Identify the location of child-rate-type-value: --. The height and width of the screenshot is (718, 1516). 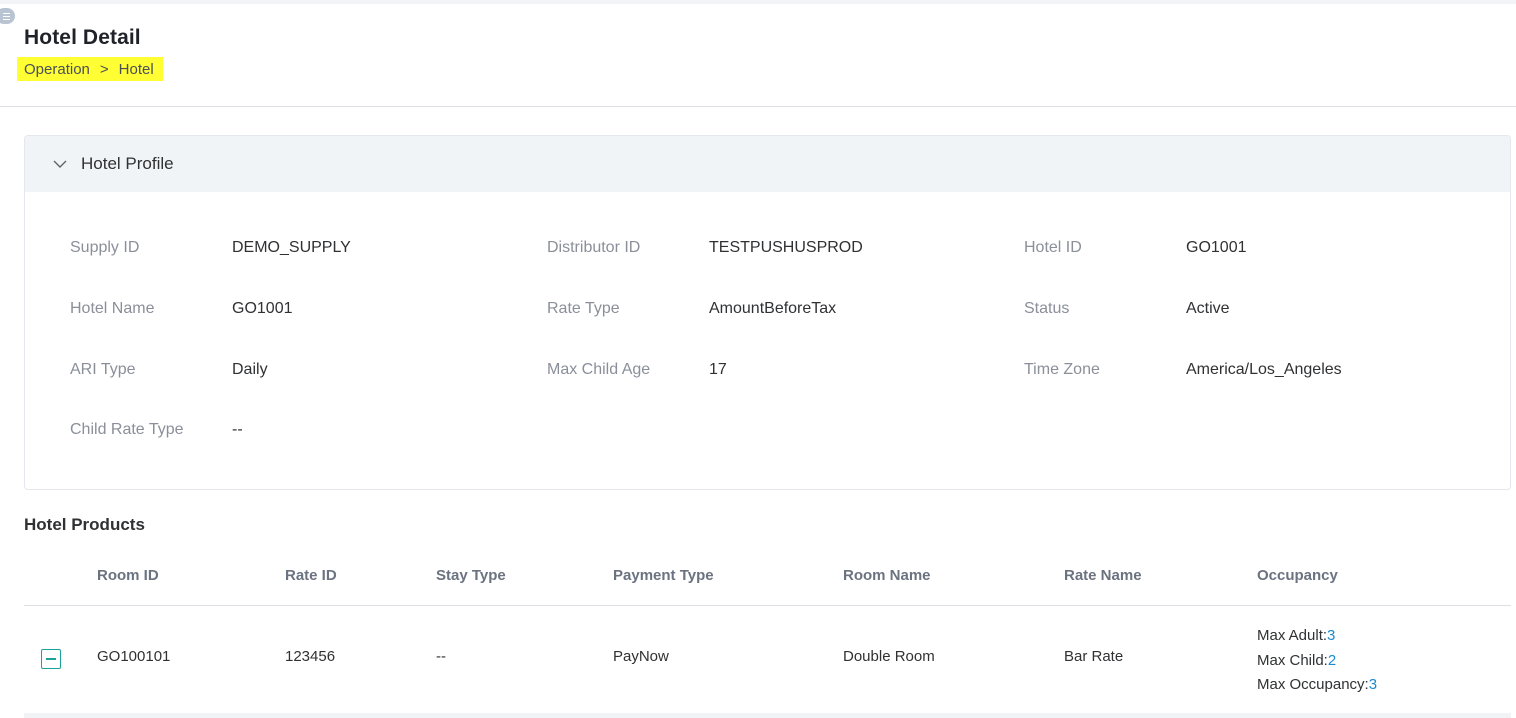
(237, 429).